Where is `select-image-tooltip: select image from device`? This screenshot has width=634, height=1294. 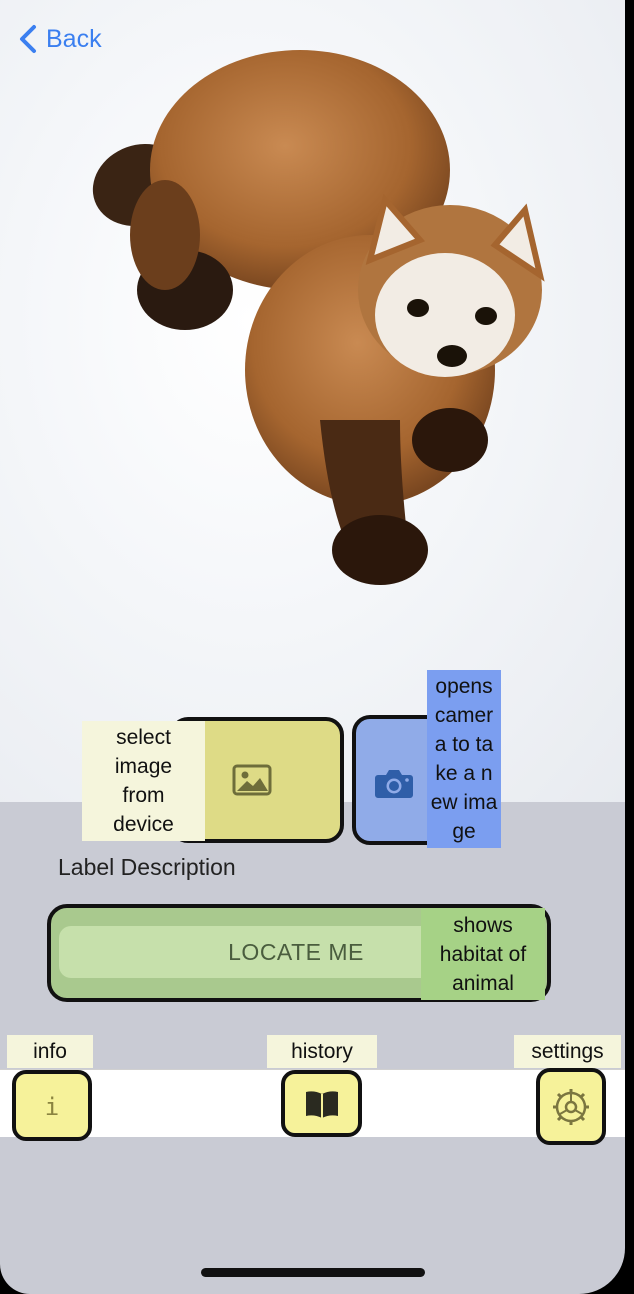
select-image-tooltip: select image from device is located at coordinates (143, 781).